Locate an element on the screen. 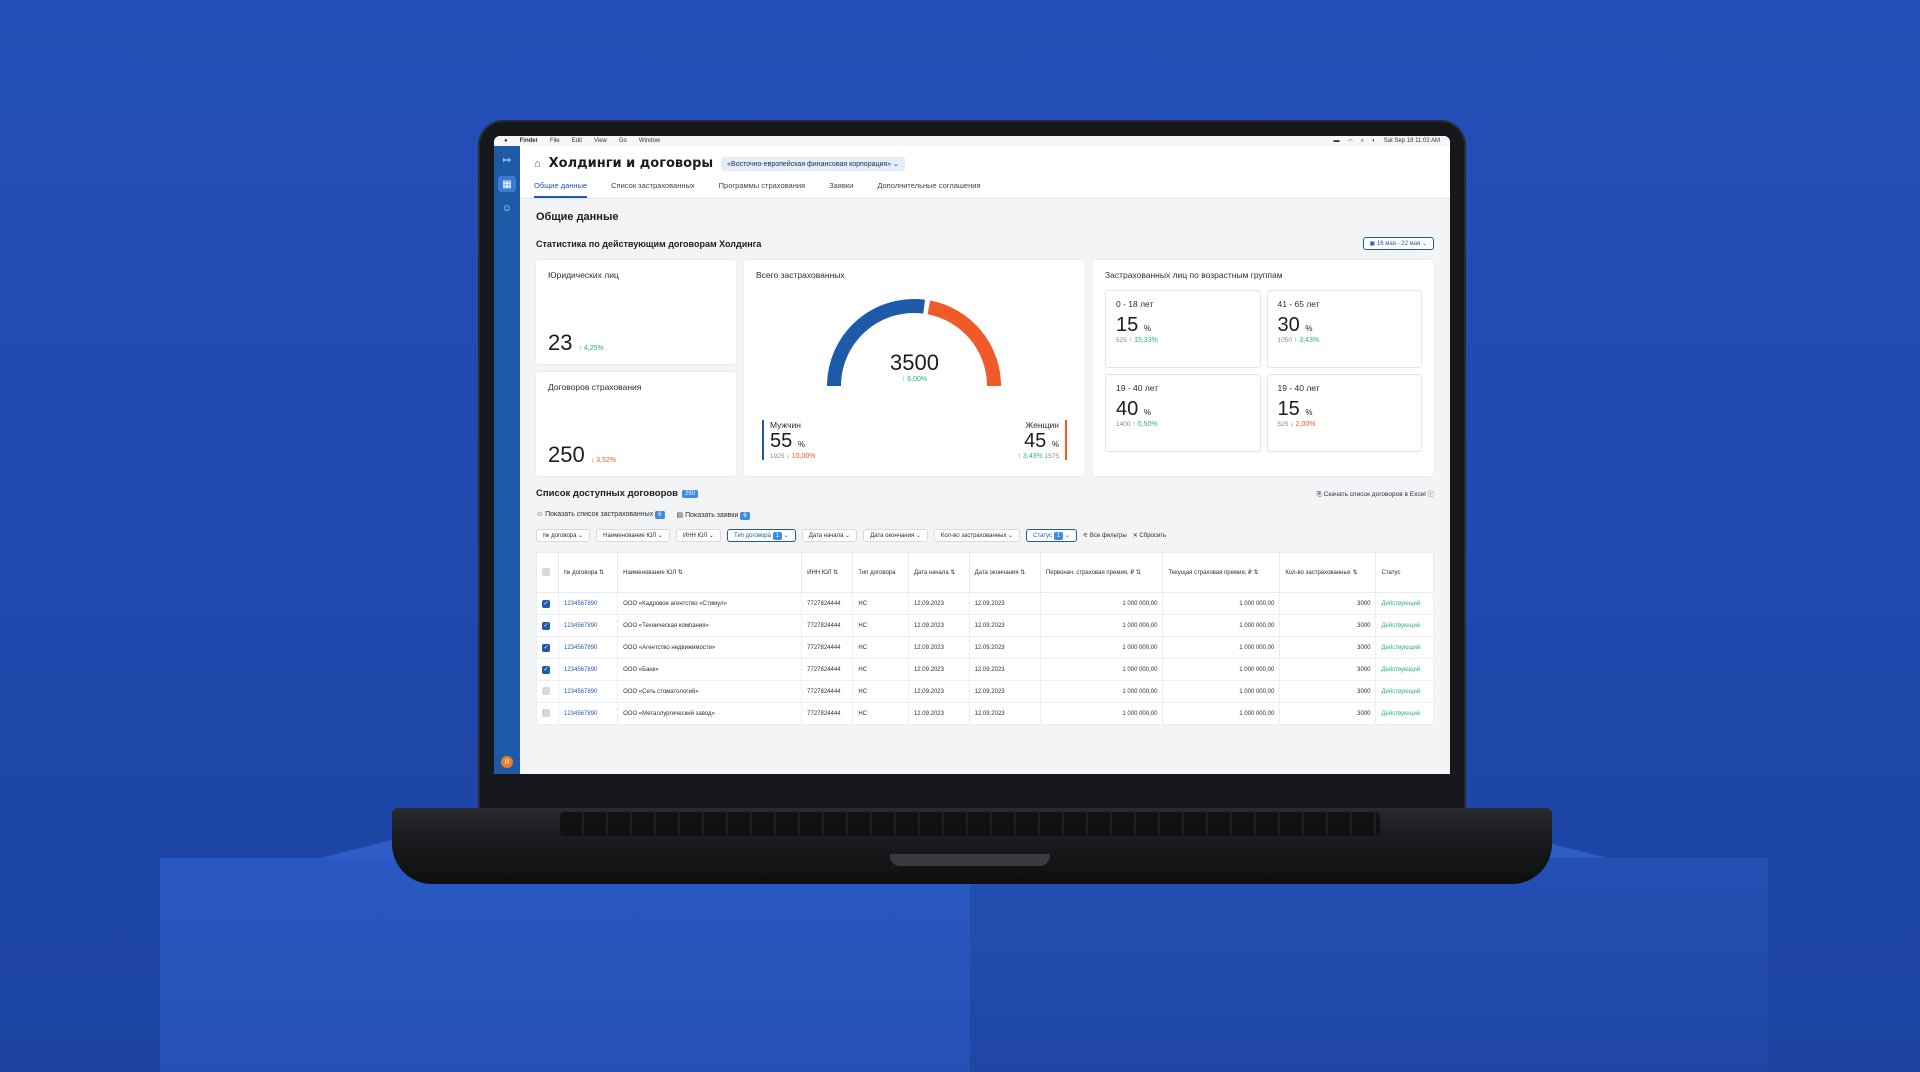 Image resolution: width=1920 pixels, height=1072 pixels. col-company-name: Наименование ЮЛ ⇅ is located at coordinates (710, 572).